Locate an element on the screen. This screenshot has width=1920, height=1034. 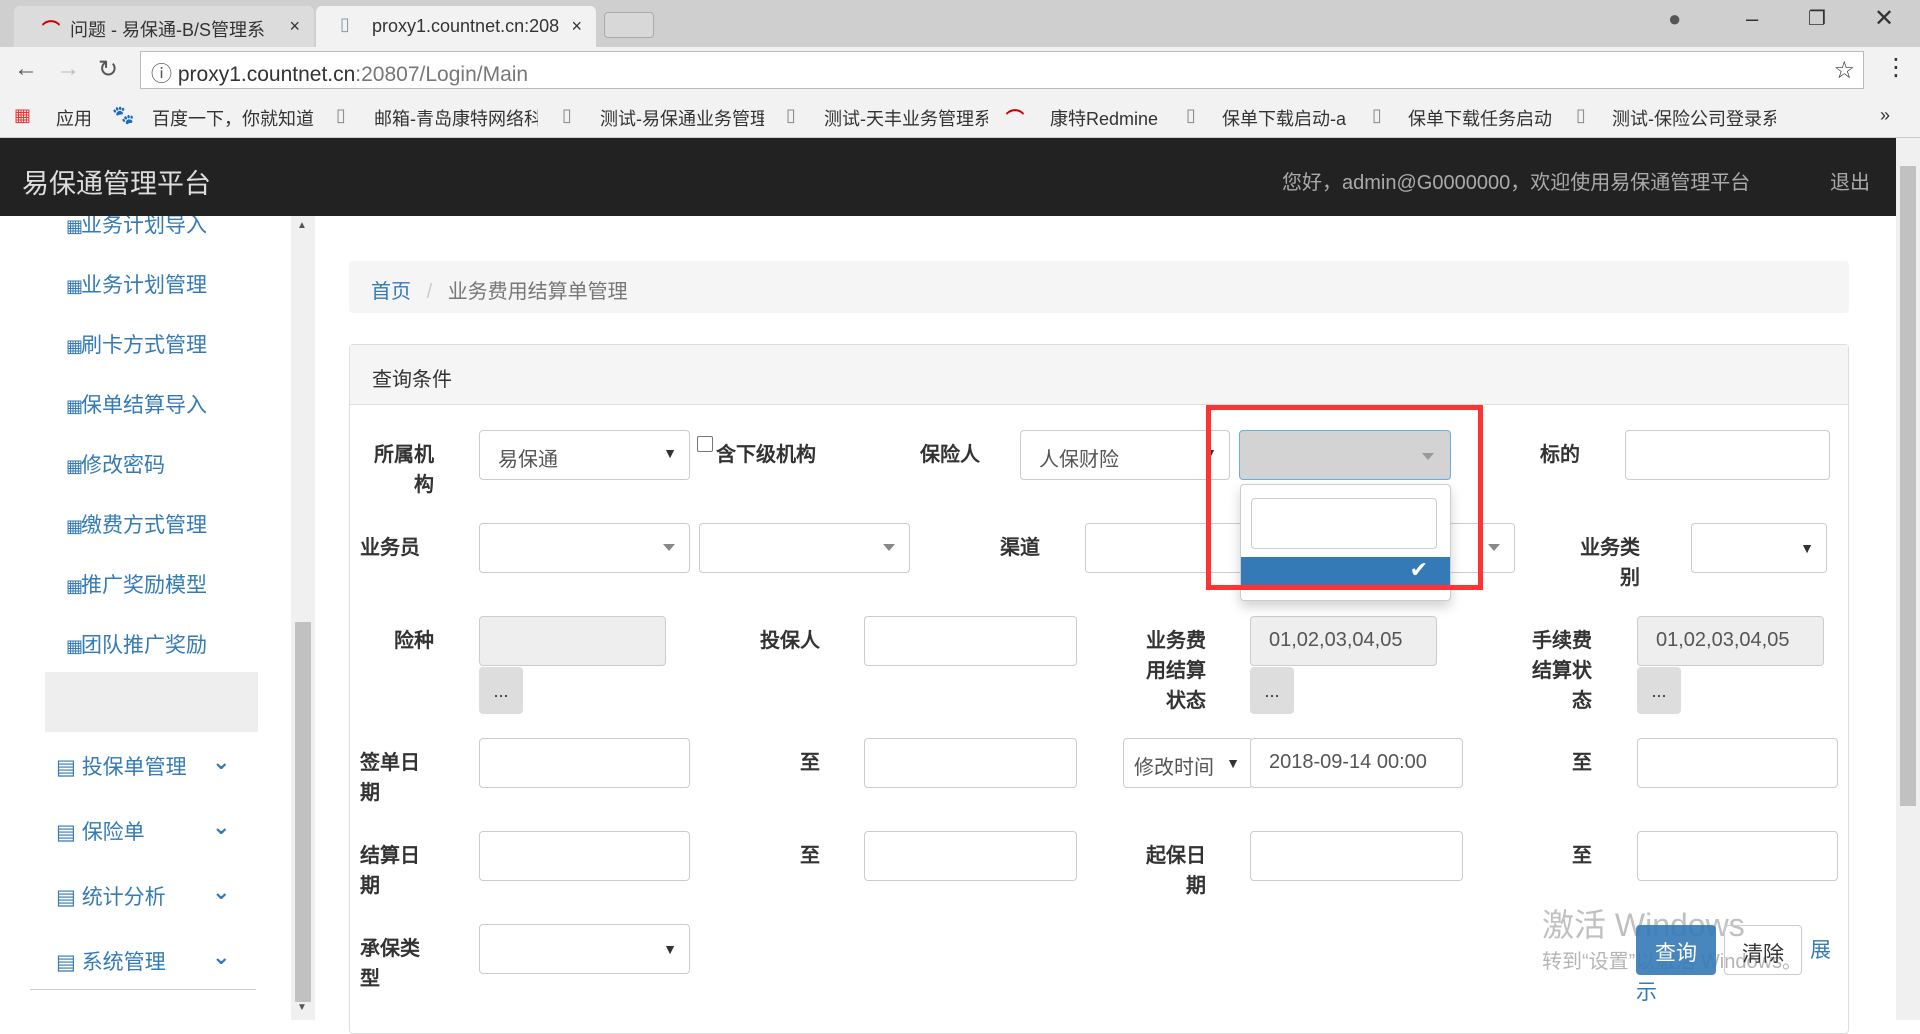
tab-title: proxy1.countnet.cn:208 is located at coordinates (466, 26).